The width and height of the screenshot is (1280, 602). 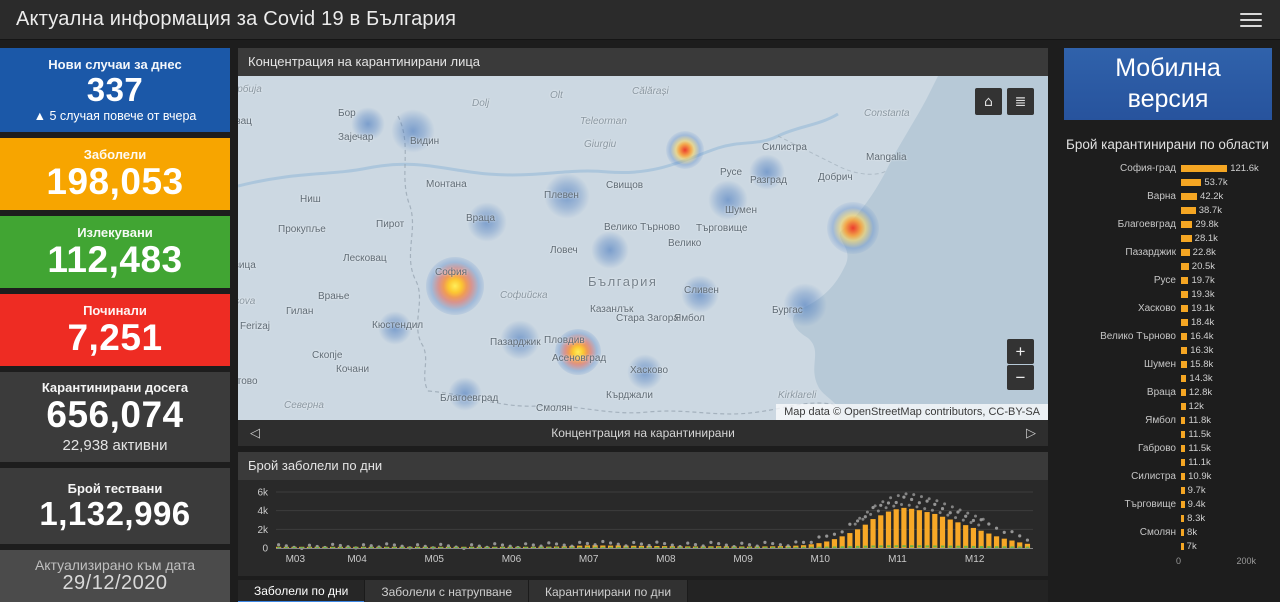 What do you see at coordinates (115, 181) in the screenshot?
I see `infected-card-value: 198,053` at bounding box center [115, 181].